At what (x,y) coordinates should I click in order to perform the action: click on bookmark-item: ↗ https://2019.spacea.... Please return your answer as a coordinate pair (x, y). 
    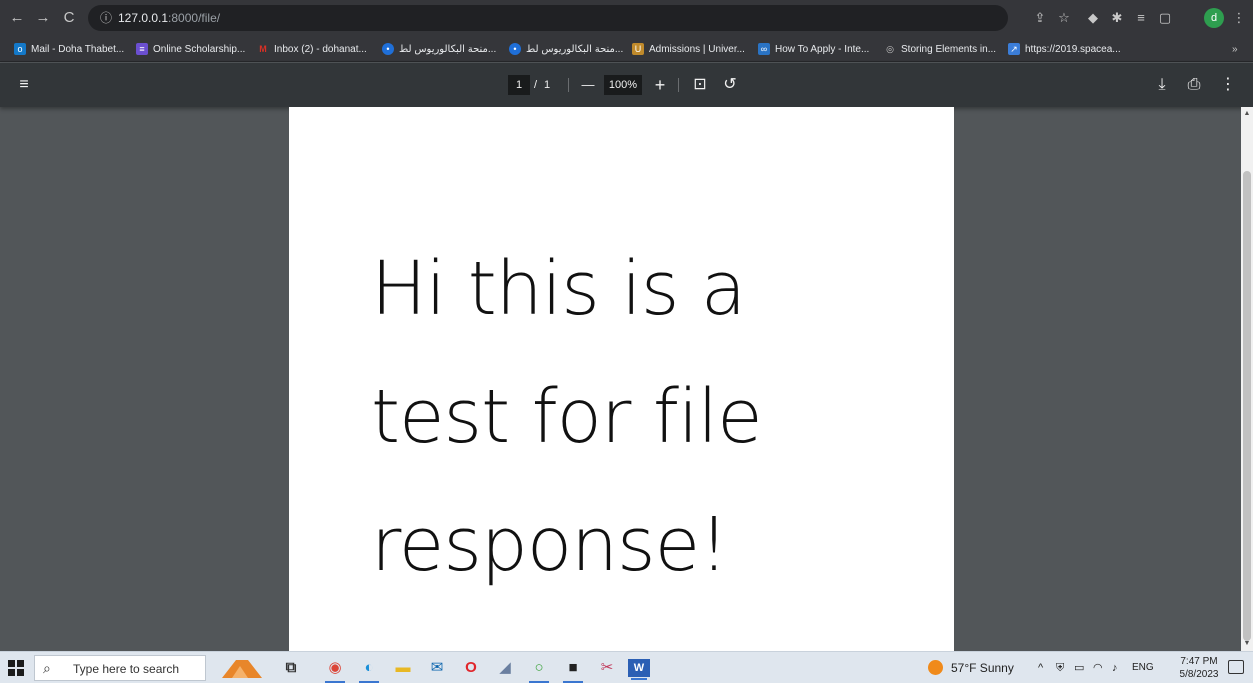
    Looking at the image, I should click on (1064, 49).